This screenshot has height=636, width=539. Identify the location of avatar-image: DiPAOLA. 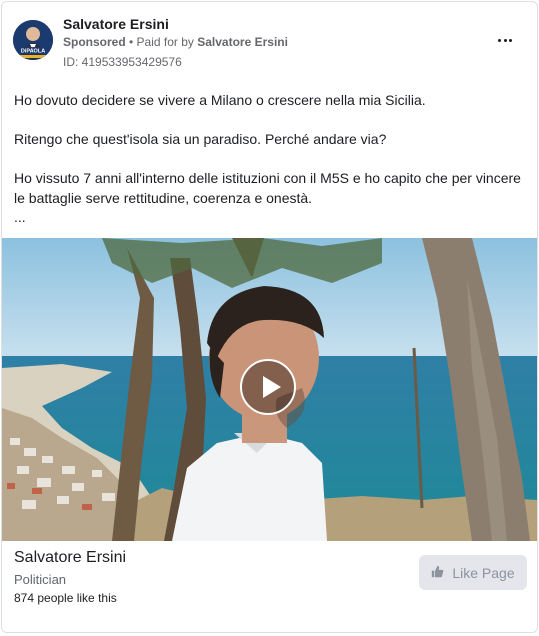
(33, 40).